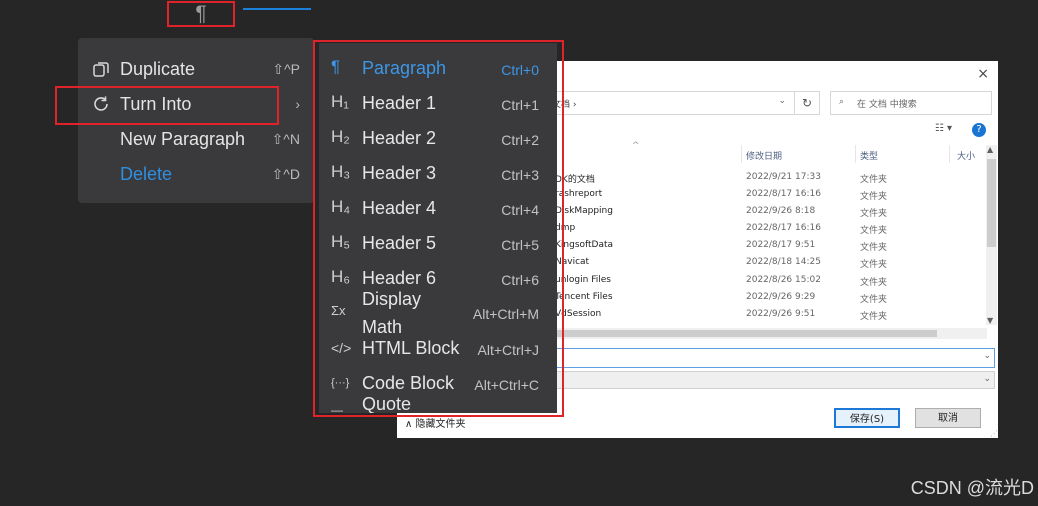 Image resolution: width=1038 pixels, height=506 pixels. What do you see at coordinates (158, 69) in the screenshot?
I see `menu-item-label: Duplicate` at bounding box center [158, 69].